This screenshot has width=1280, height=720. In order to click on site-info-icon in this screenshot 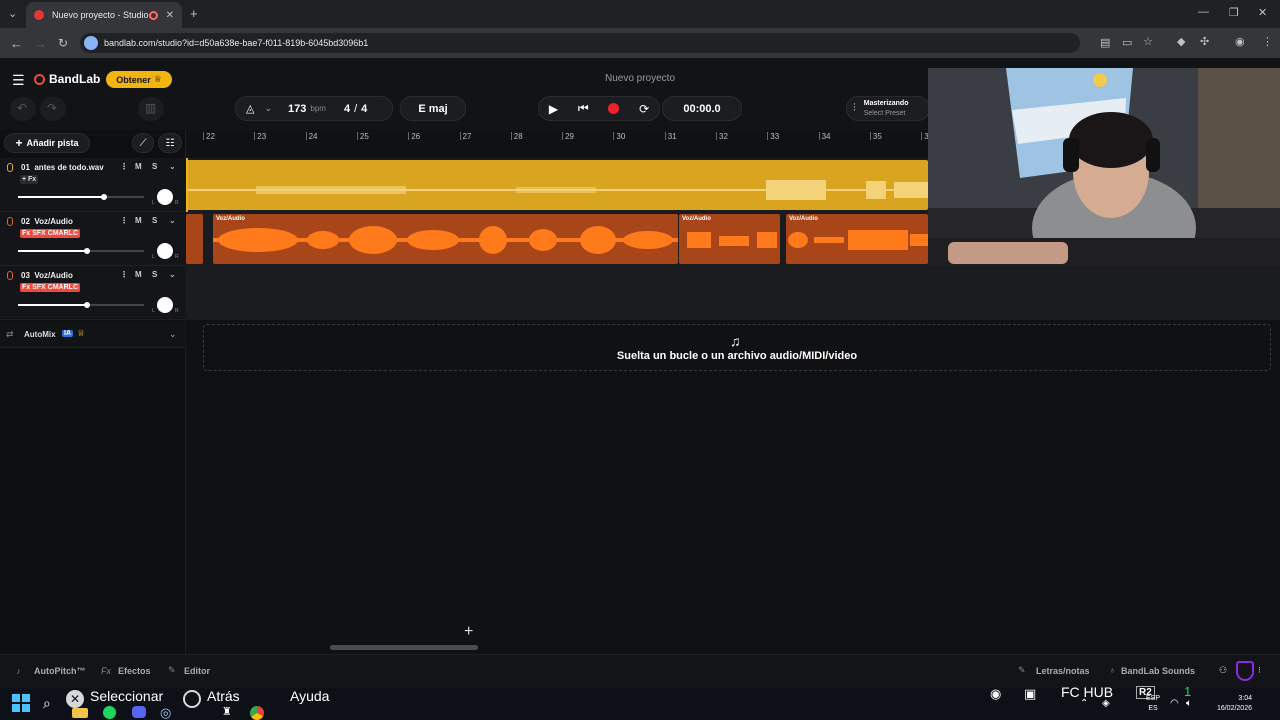, I will do `click(91, 43)`.